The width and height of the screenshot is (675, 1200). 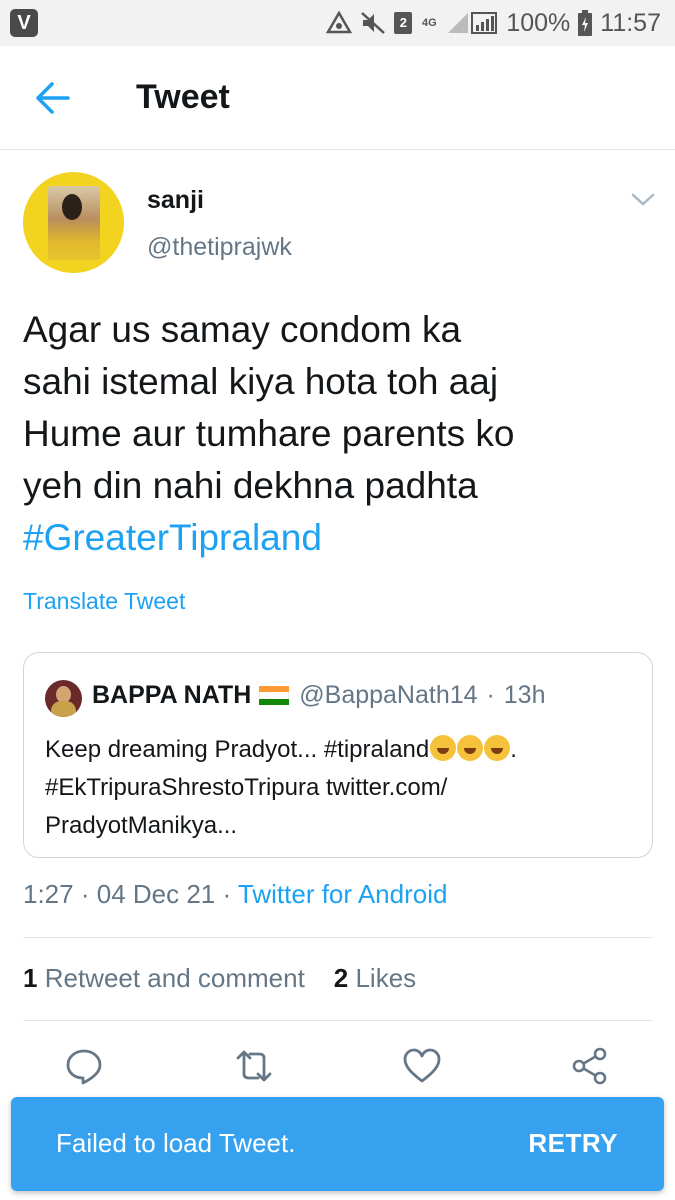 I want to click on hashtag-link: #GreaterTipraland, so click(x=338, y=538).